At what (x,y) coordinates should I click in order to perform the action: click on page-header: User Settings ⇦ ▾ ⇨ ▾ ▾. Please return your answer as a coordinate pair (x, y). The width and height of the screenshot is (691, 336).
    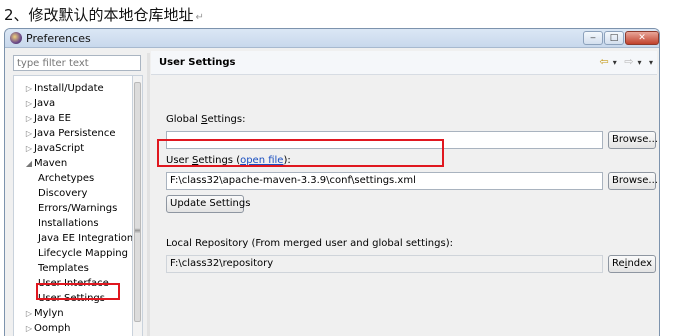
    Looking at the image, I should click on (404, 63).